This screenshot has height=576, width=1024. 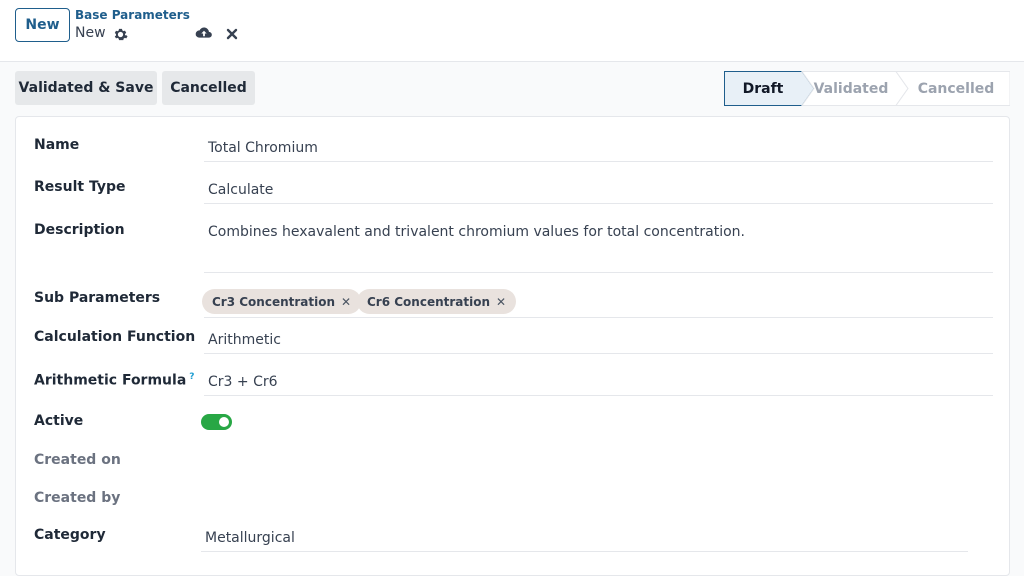 I want to click on arithmetic-formula-underline, so click(x=598, y=395).